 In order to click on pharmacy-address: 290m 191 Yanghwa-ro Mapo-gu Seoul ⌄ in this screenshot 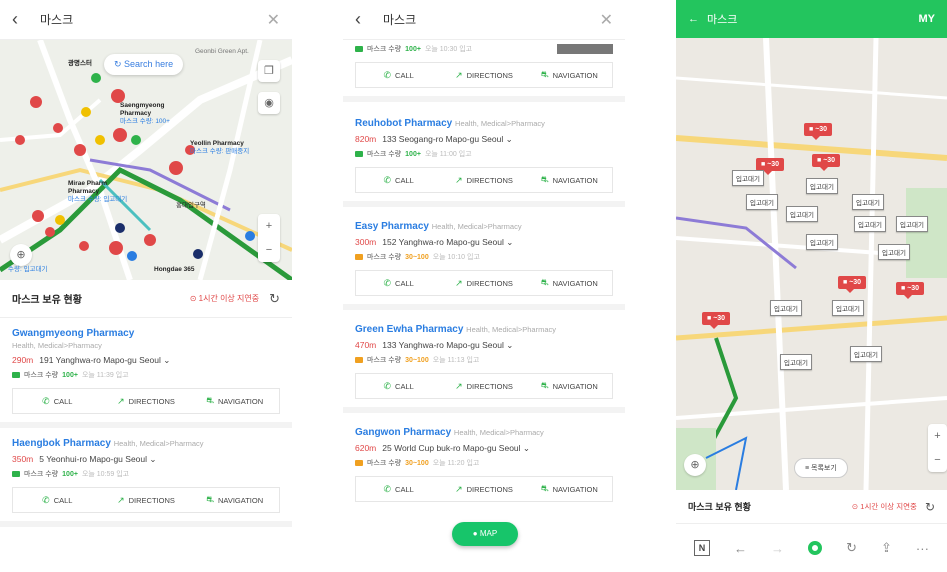, I will do `click(146, 360)`.